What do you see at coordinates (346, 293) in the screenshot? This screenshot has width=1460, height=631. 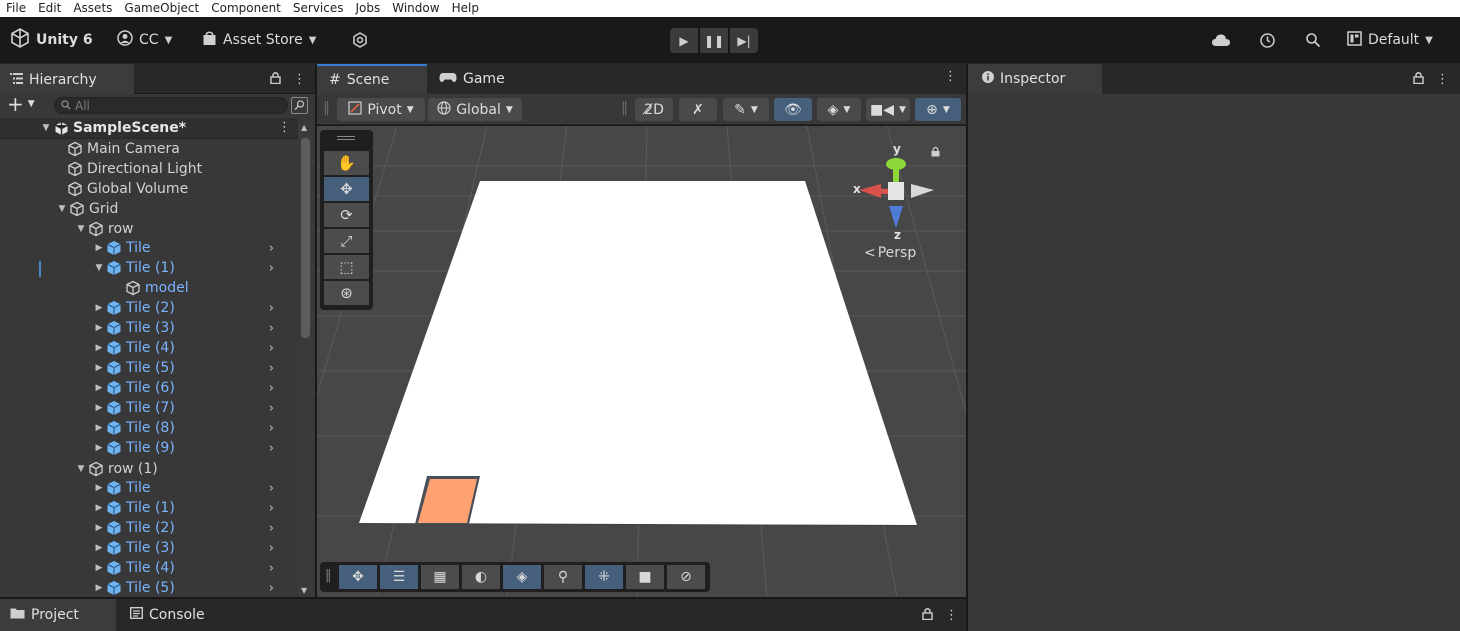 I see `transform-tool-button: ⊛` at bounding box center [346, 293].